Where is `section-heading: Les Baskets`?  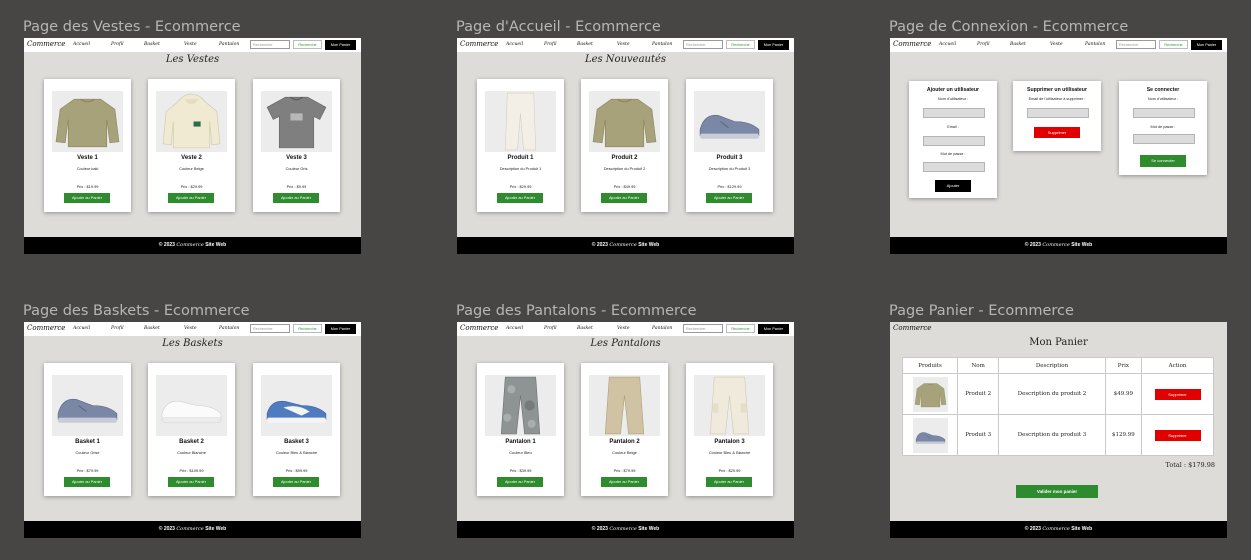 section-heading: Les Baskets is located at coordinates (192, 343).